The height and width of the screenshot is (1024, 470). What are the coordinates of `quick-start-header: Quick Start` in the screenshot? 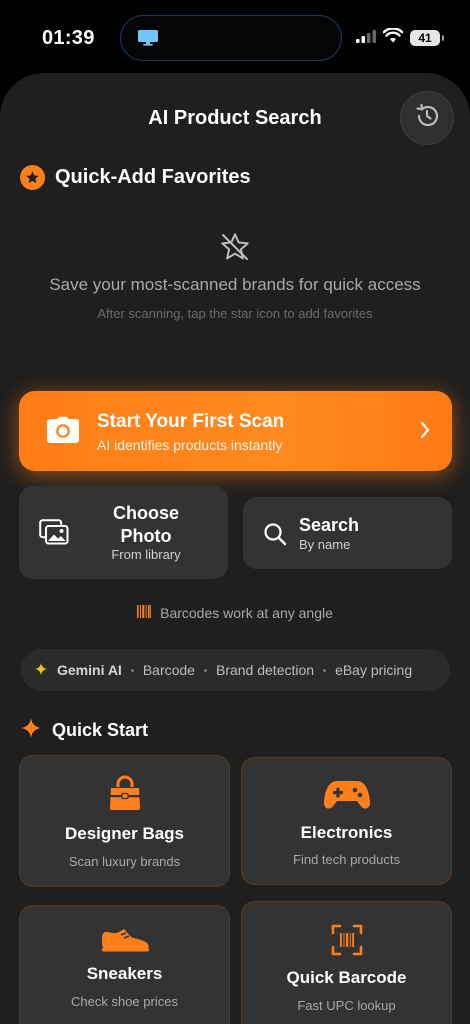 It's located at (84, 730).